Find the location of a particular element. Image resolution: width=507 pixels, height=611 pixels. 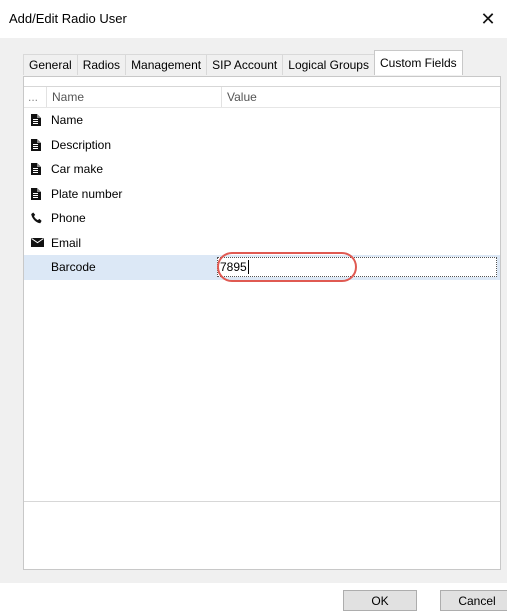

field-name: Plate number is located at coordinates (87, 193).